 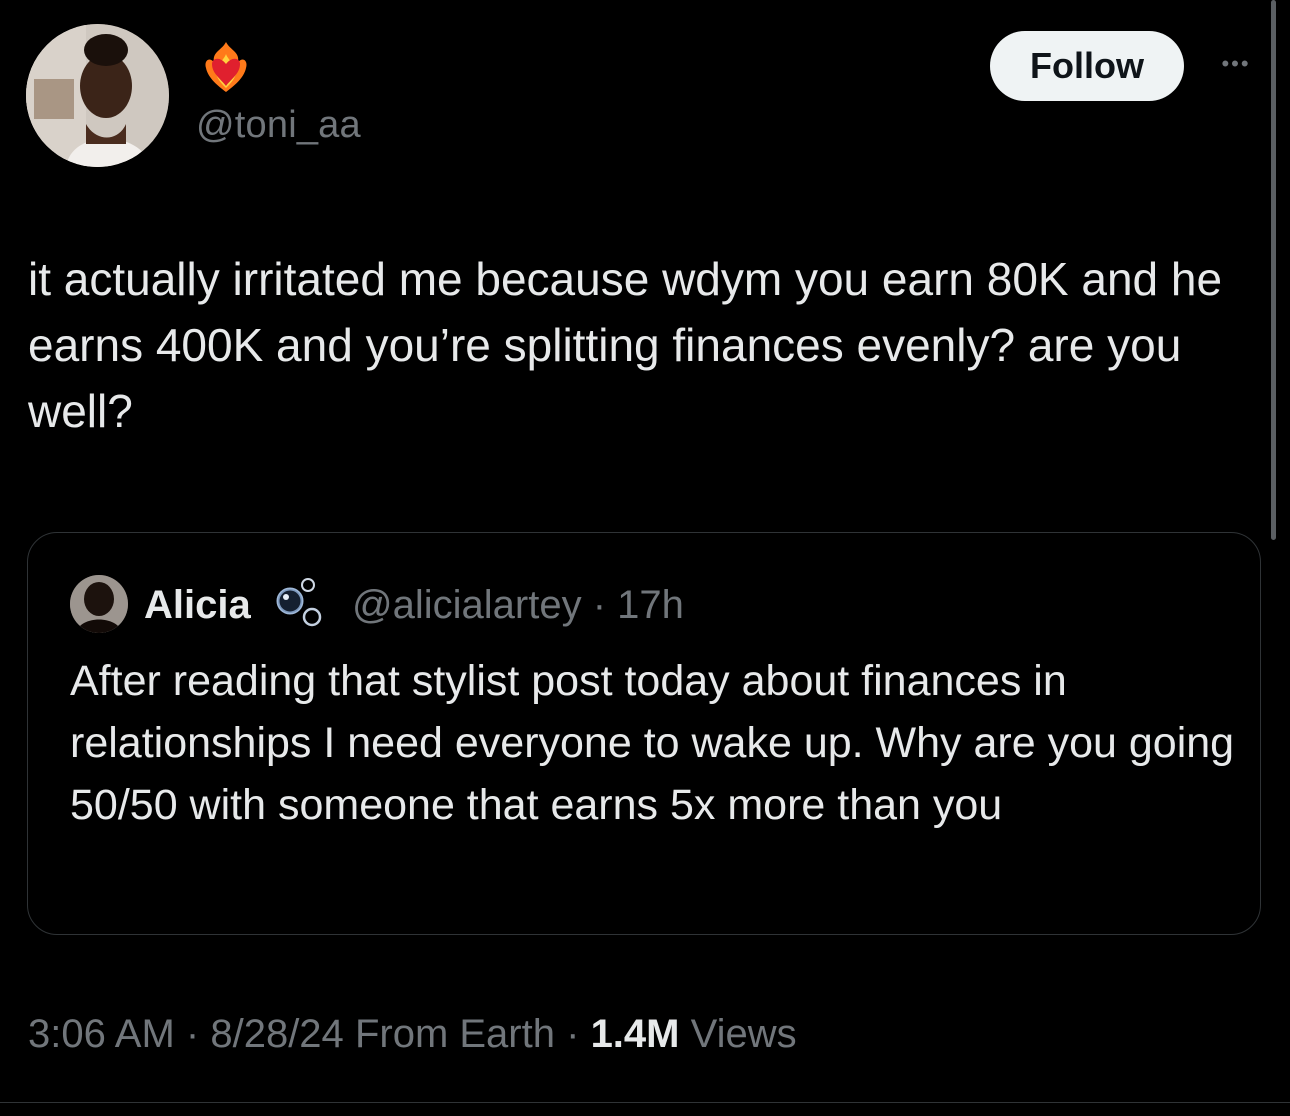 What do you see at coordinates (197, 605) in the screenshot?
I see `quoted-author-name: Alicia` at bounding box center [197, 605].